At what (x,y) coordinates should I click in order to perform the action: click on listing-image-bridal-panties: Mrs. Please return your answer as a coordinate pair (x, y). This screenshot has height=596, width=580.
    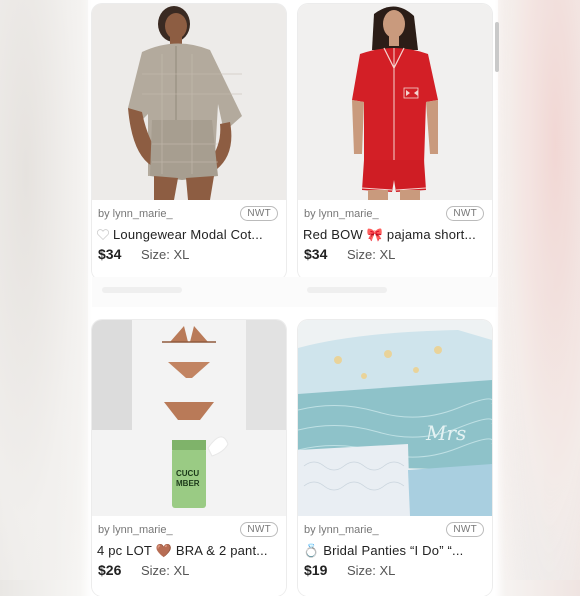
    Looking at the image, I should click on (395, 418).